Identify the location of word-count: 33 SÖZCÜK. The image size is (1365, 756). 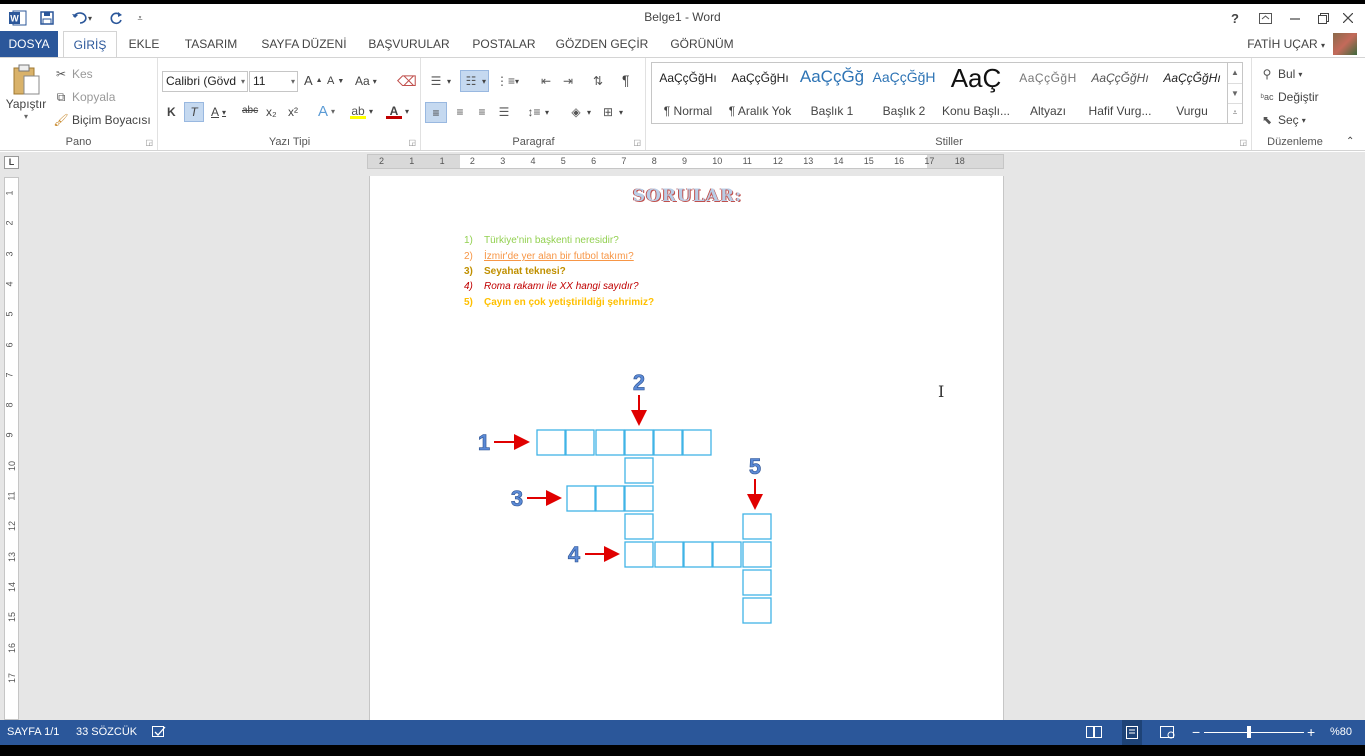
(106, 732).